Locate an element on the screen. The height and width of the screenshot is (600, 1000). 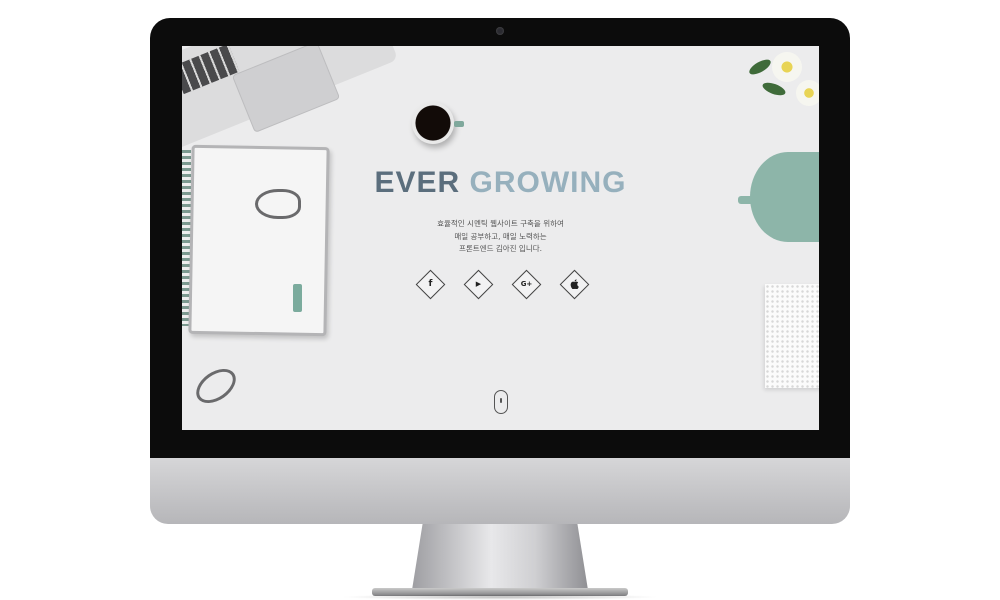
binder-clip-image is located at coordinates (216, 386).